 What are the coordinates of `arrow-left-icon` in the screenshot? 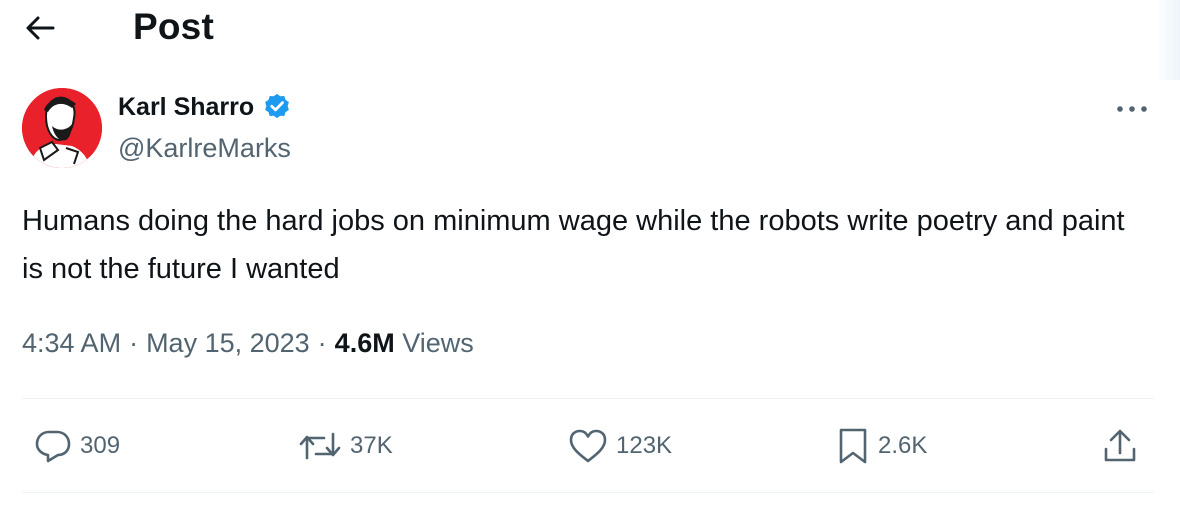 It's located at (40, 30).